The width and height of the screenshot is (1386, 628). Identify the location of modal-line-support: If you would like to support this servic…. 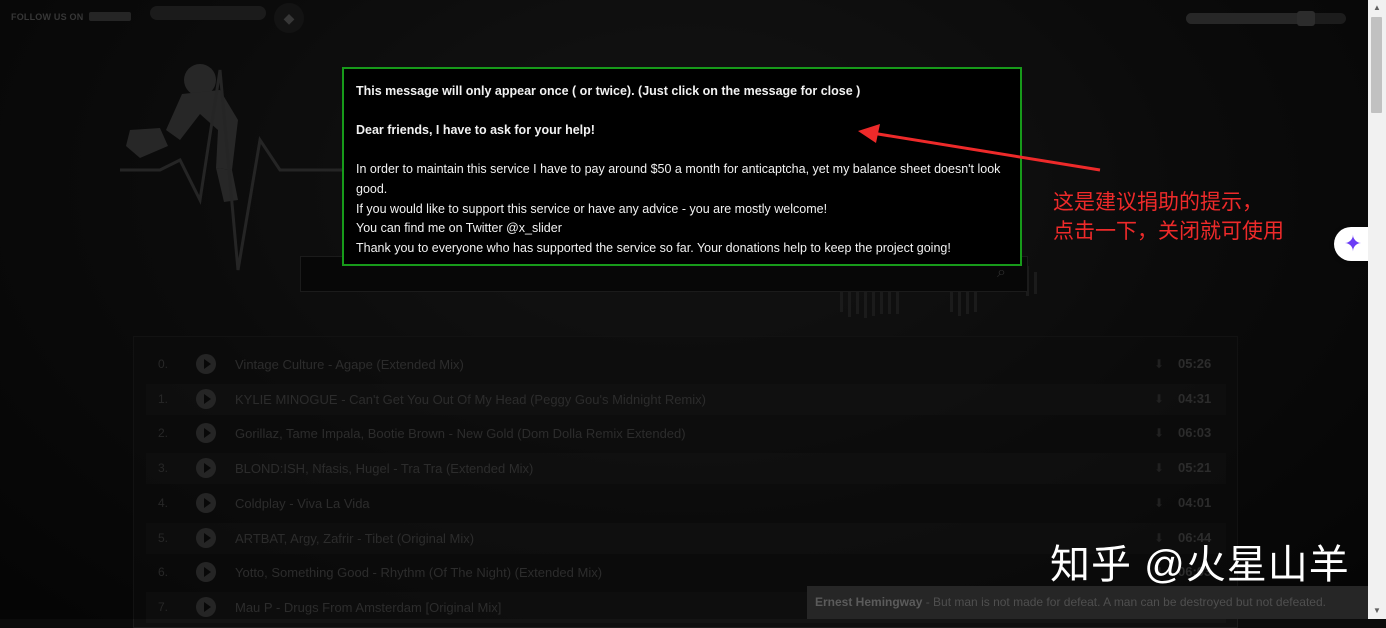
(592, 208).